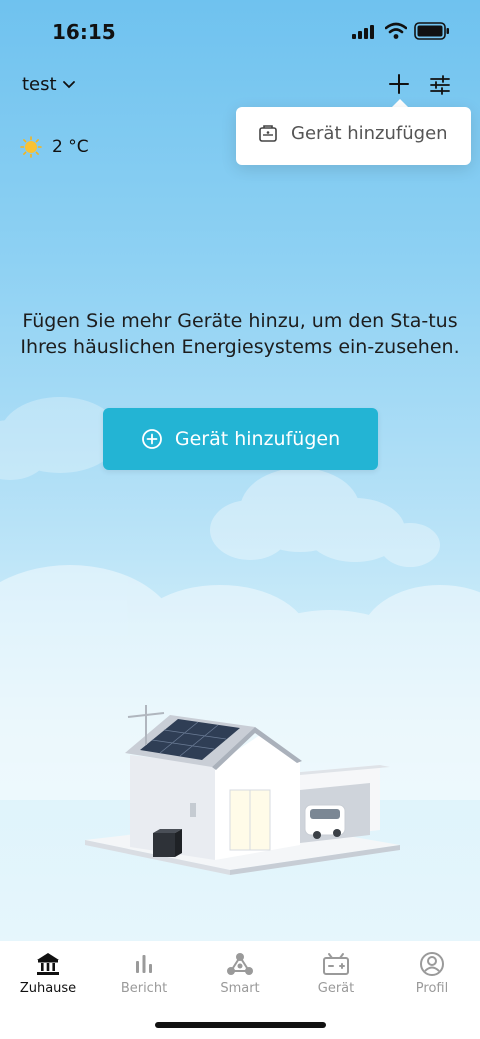 The width and height of the screenshot is (480, 1039). I want to click on plus-circle-icon, so click(151, 439).